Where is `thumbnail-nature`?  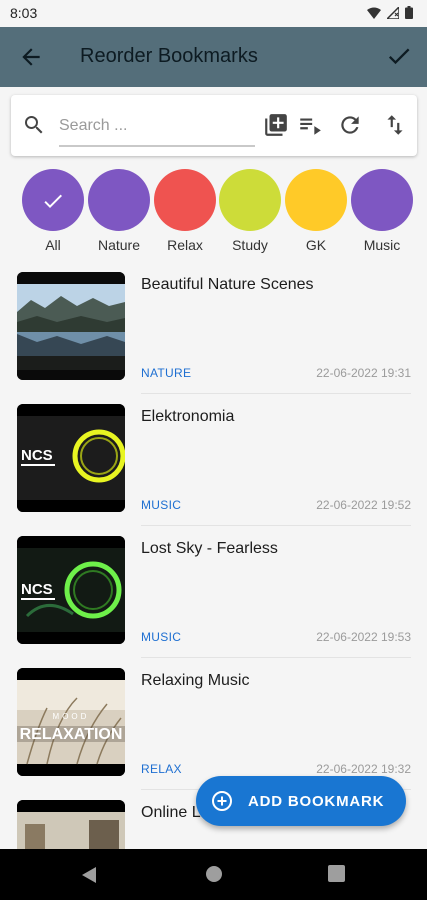 thumbnail-nature is located at coordinates (71, 326).